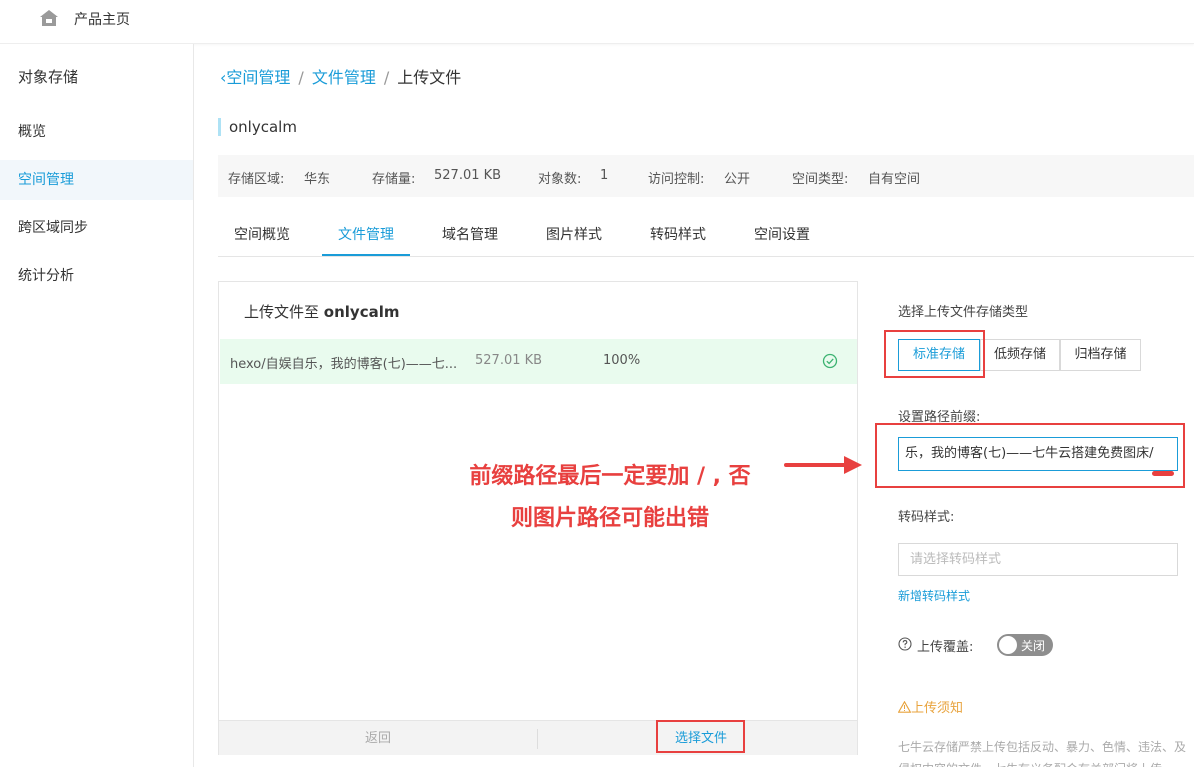 This screenshot has width=1194, height=767. What do you see at coordinates (394, 179) in the screenshot?
I see `storage-label: 存储量:` at bounding box center [394, 179].